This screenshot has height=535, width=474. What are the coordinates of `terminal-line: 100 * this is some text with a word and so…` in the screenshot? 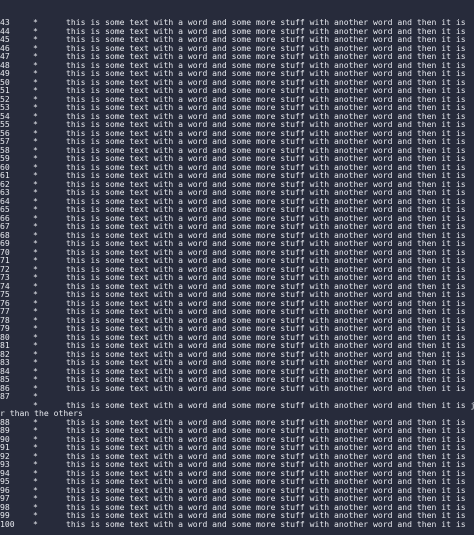 It's located at (237, 523).